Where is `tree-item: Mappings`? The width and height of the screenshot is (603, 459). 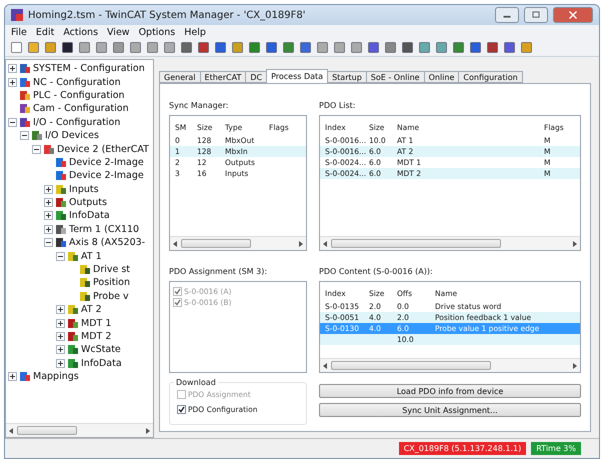 tree-item: Mappings is located at coordinates (56, 376).